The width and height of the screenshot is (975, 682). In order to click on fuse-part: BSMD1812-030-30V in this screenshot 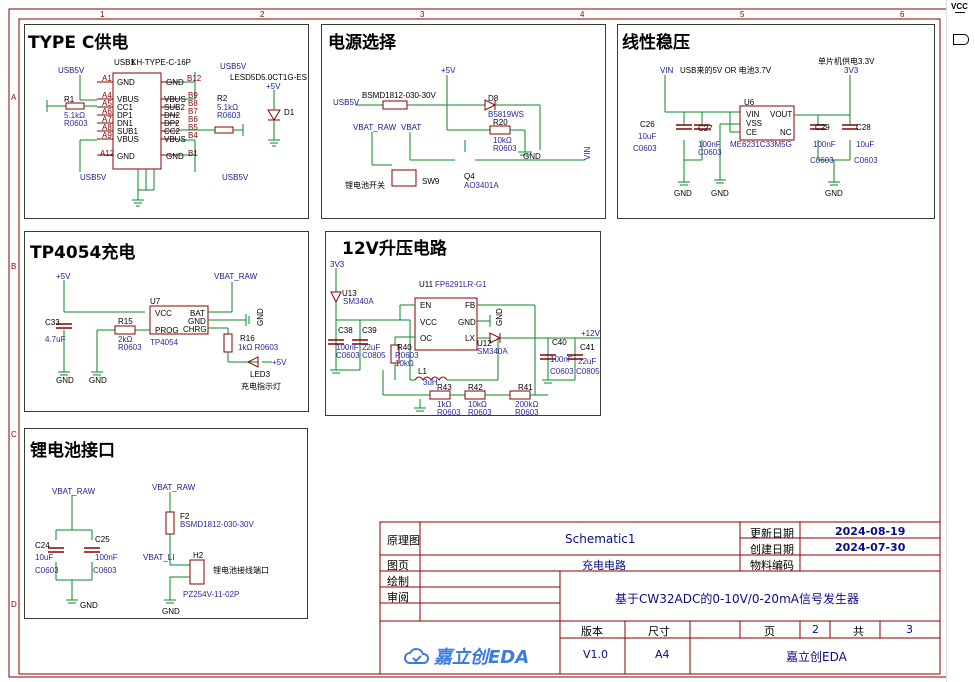, I will do `click(399, 95)`.